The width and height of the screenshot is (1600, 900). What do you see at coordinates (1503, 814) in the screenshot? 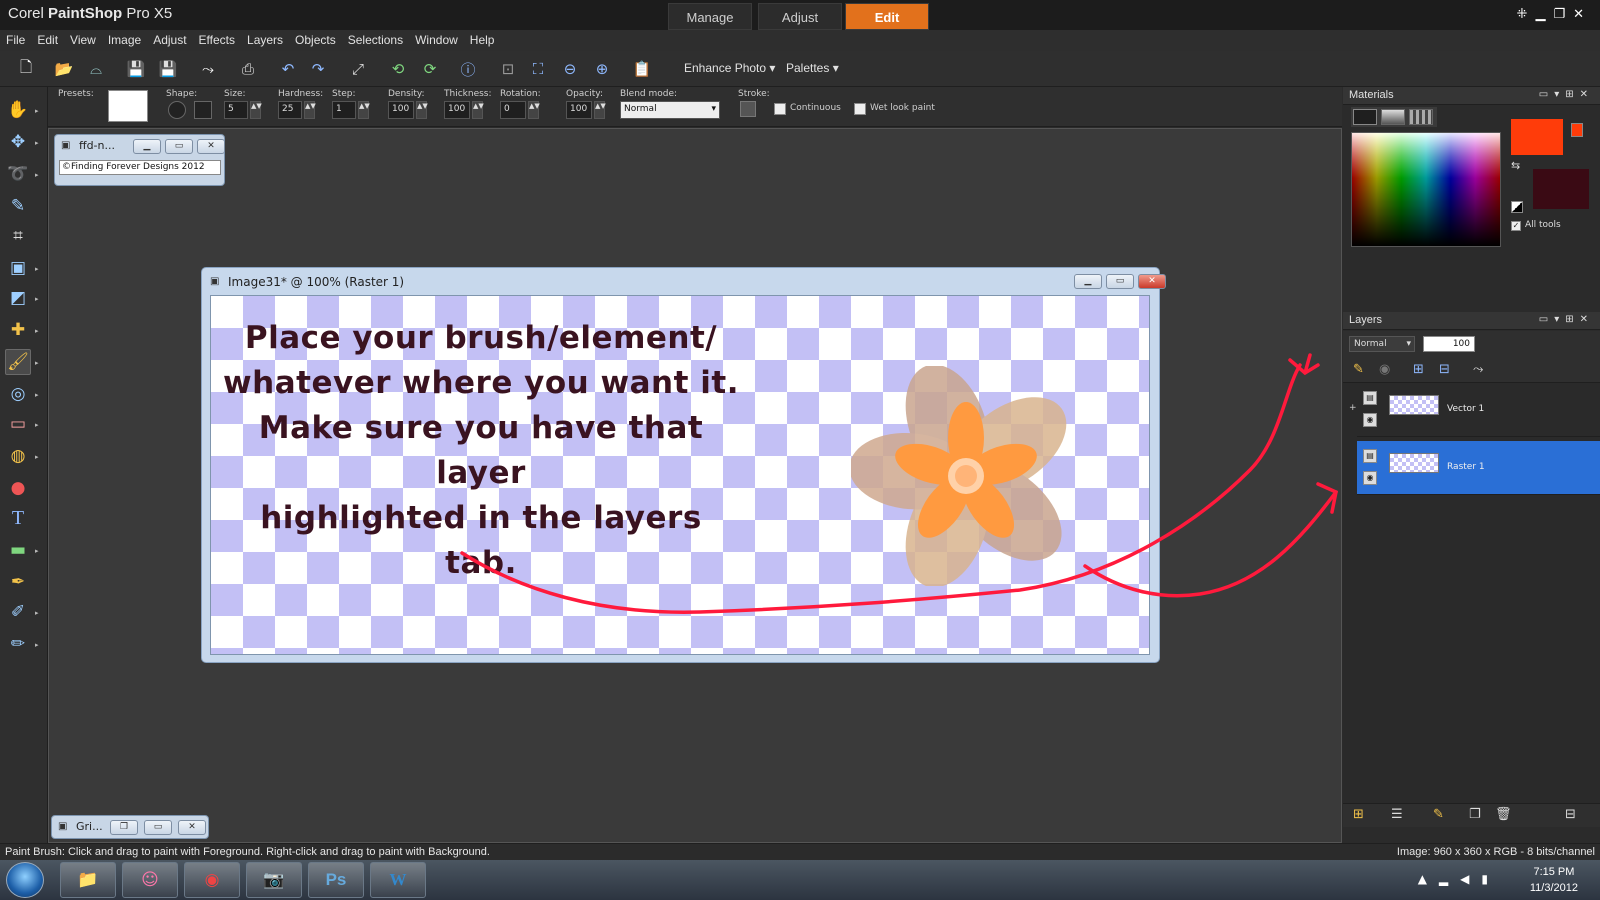
I see `delete-layer-icon: 🗑` at bounding box center [1503, 814].